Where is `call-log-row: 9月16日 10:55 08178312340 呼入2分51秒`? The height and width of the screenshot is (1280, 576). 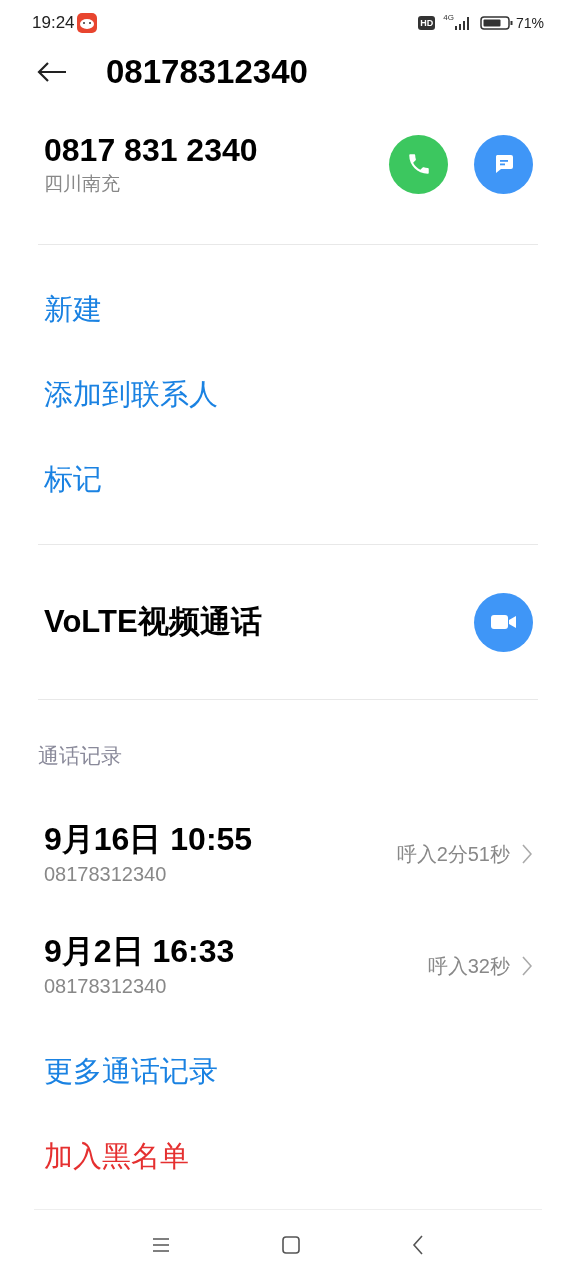
call-log-row: 9月16日 10:55 08178312340 呼入2分51秒 is located at coordinates (288, 853).